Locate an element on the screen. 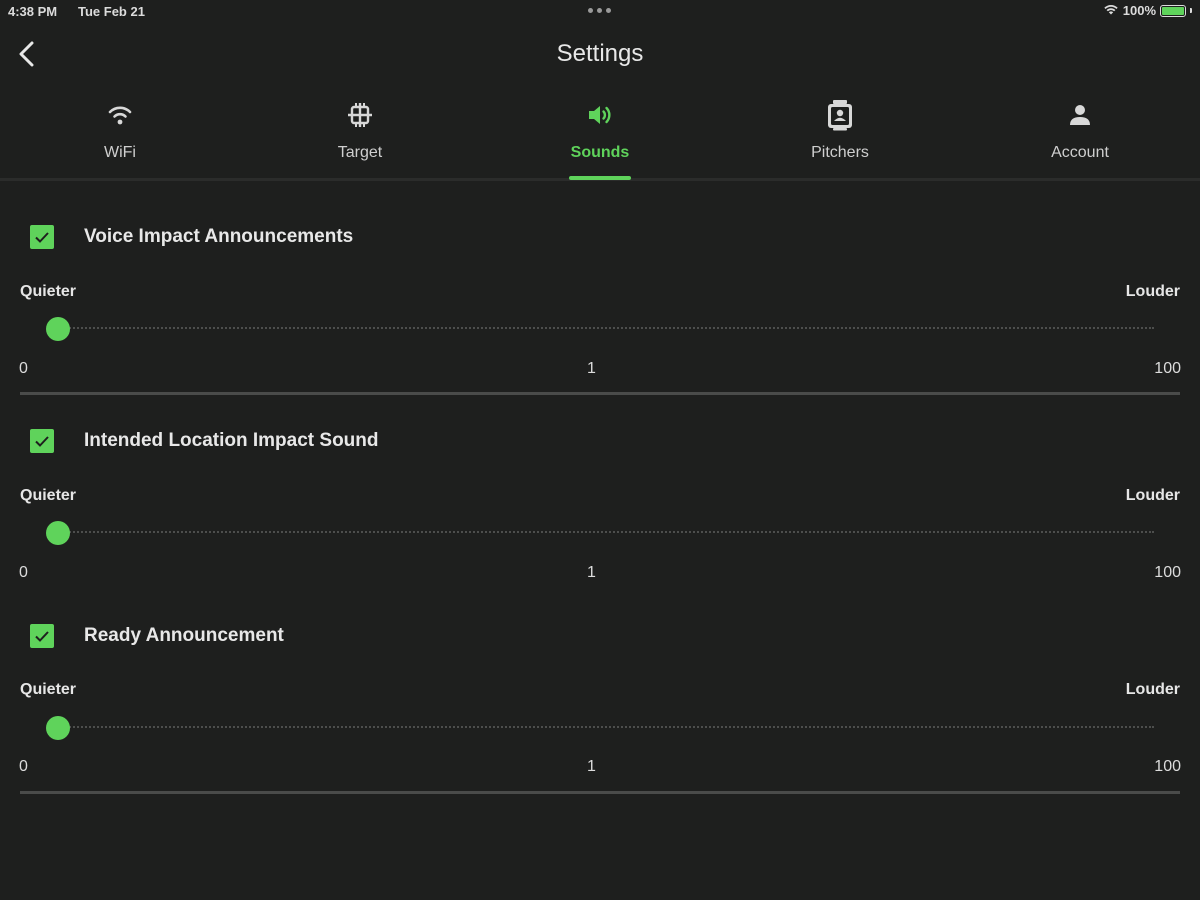  pitcher-icon is located at coordinates (840, 115).